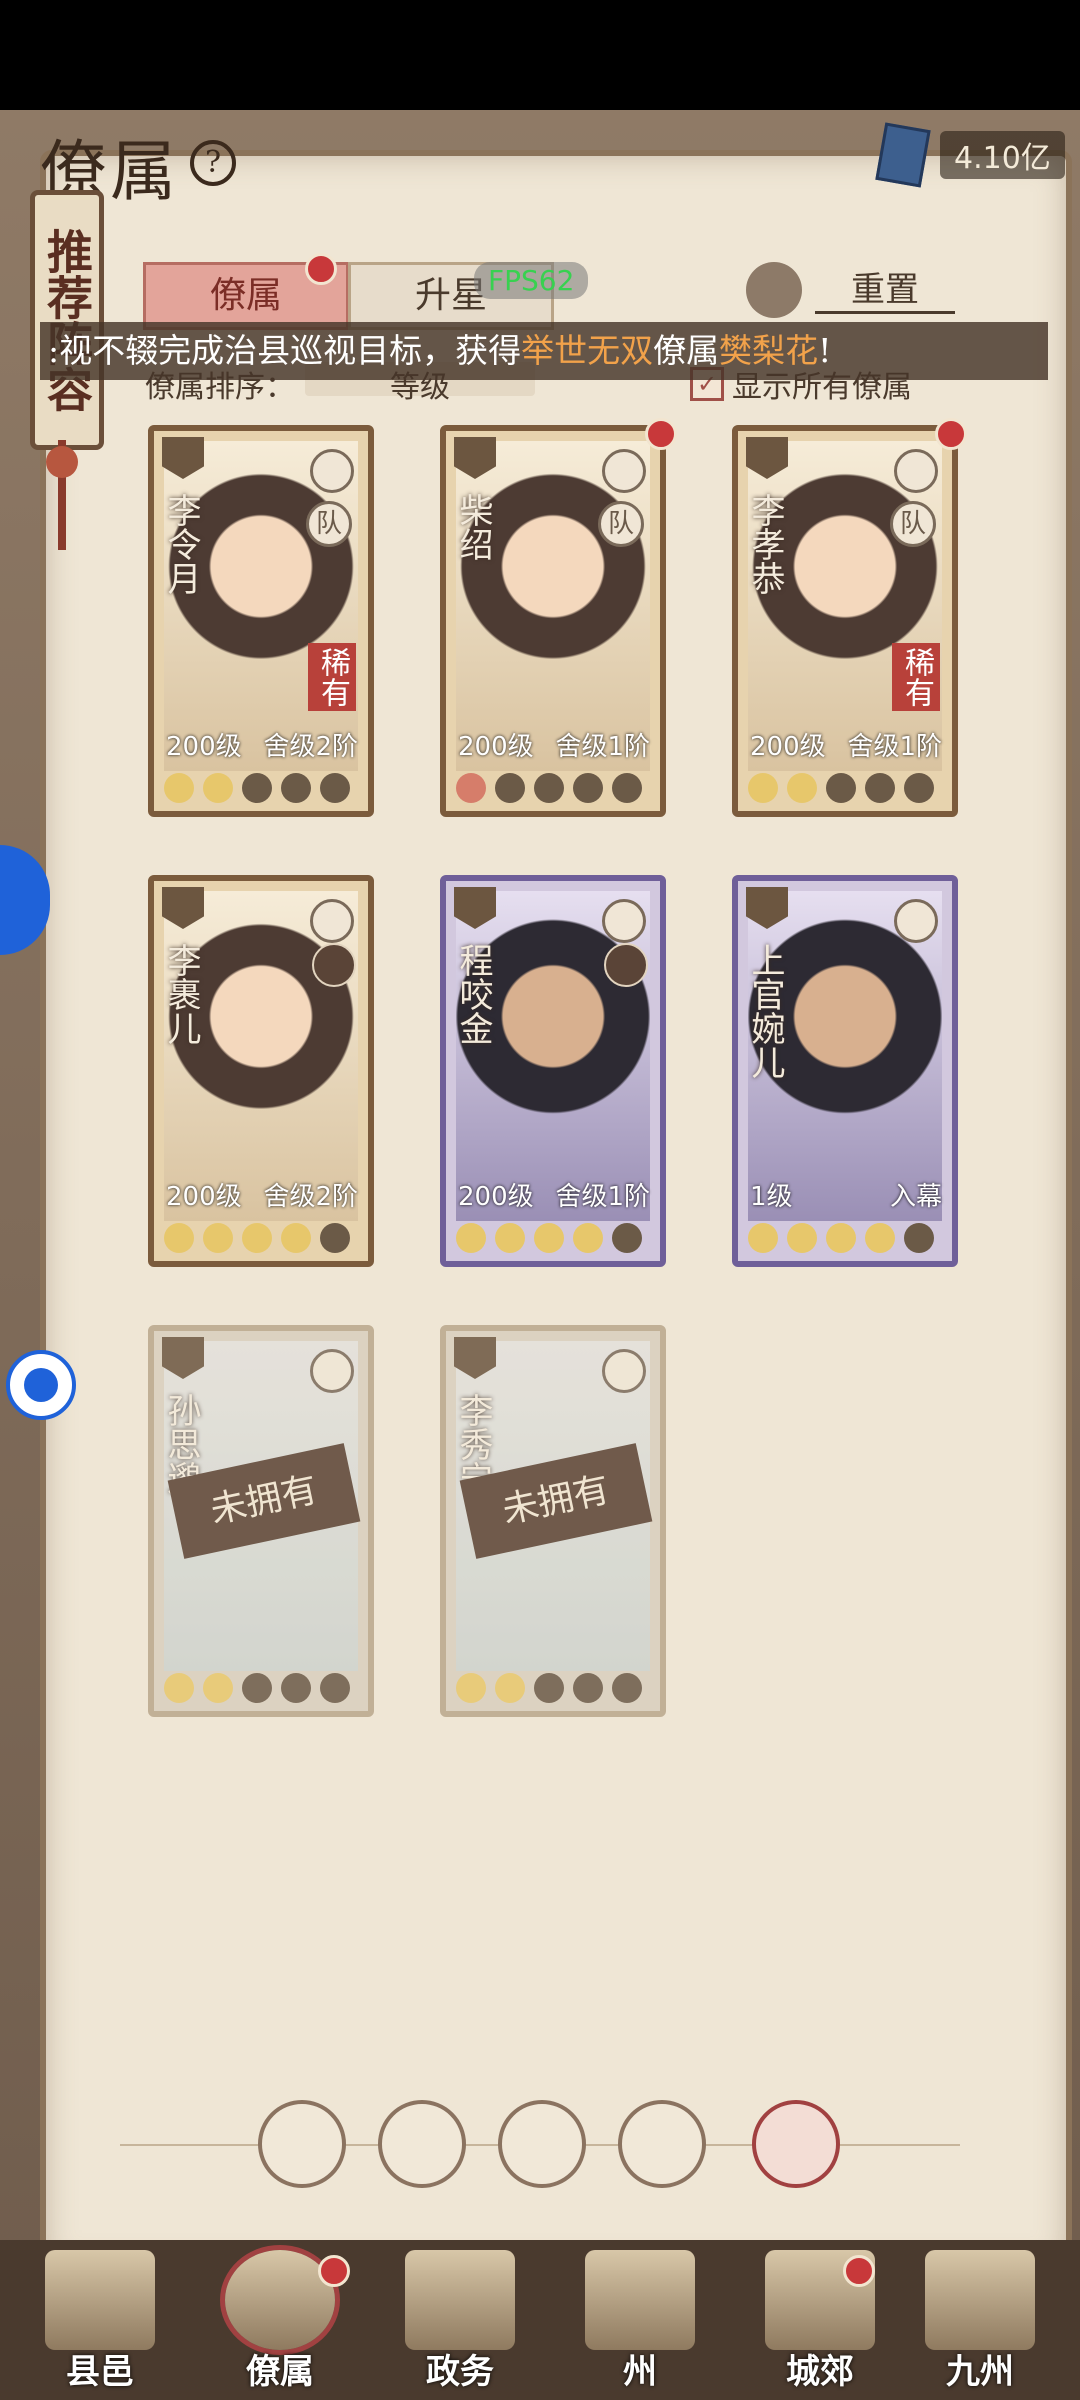 This screenshot has height=2400, width=1080. Describe the element at coordinates (41, 1385) in the screenshot. I see `floating-bubble-icon` at that location.